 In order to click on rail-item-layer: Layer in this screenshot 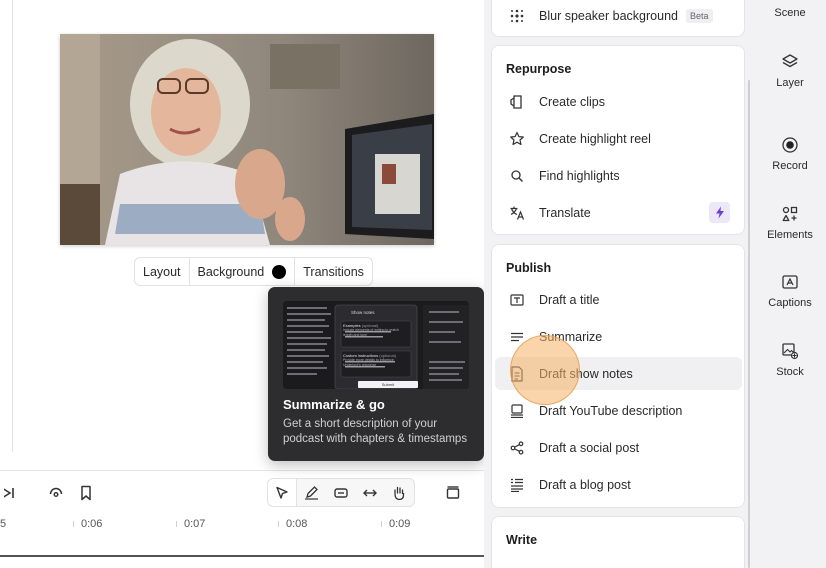, I will do `click(790, 69)`.